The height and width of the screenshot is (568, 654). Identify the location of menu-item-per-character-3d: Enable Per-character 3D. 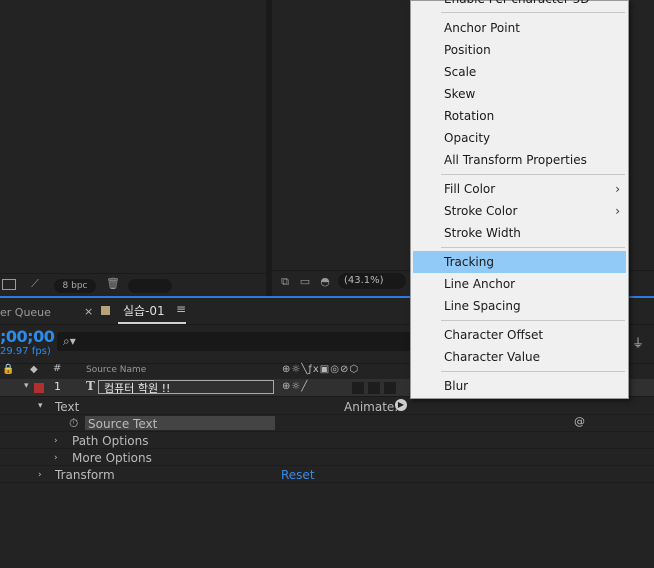
(519, 5).